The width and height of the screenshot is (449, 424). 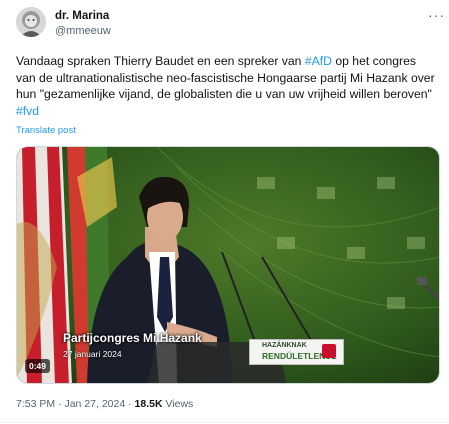 What do you see at coordinates (92, 354) in the screenshot?
I see `video-caption-date: 27 januari 2024` at bounding box center [92, 354].